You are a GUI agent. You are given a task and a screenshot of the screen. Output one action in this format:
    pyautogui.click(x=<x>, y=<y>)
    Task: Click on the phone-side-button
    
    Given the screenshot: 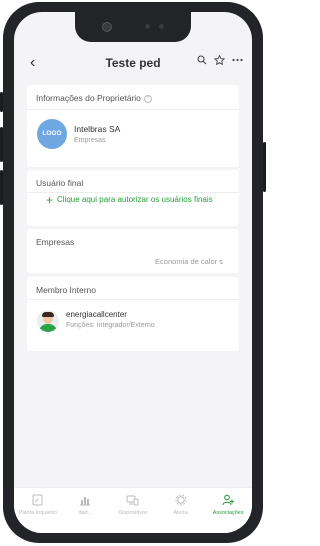 What is the action you would take?
    pyautogui.click(x=1, y=102)
    